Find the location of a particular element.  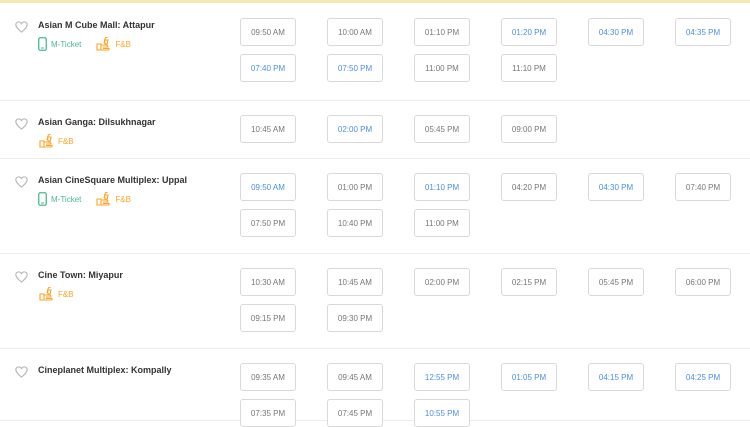

showtime-button: 10:55 PM is located at coordinates (442, 413).